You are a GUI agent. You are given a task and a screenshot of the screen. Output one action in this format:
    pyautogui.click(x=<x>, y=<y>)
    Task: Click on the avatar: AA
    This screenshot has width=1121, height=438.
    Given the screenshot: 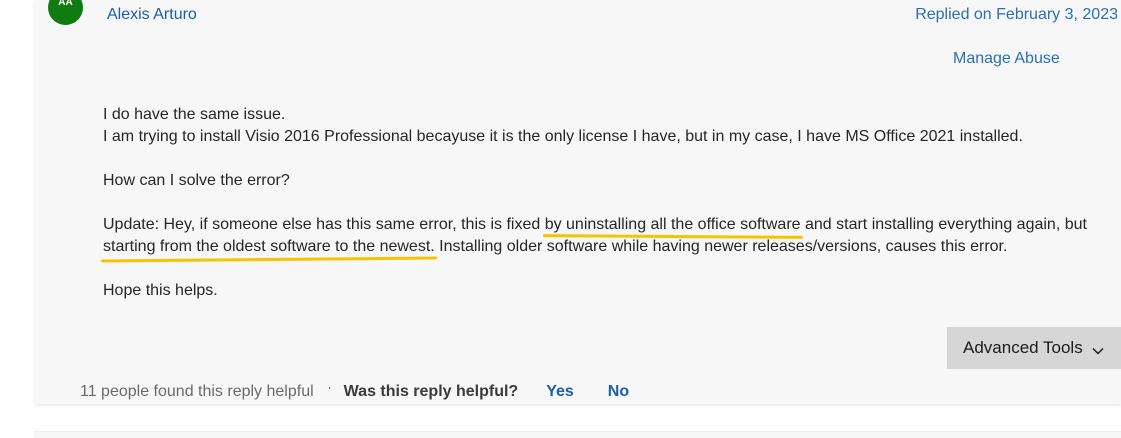 What is the action you would take?
    pyautogui.click(x=65, y=12)
    